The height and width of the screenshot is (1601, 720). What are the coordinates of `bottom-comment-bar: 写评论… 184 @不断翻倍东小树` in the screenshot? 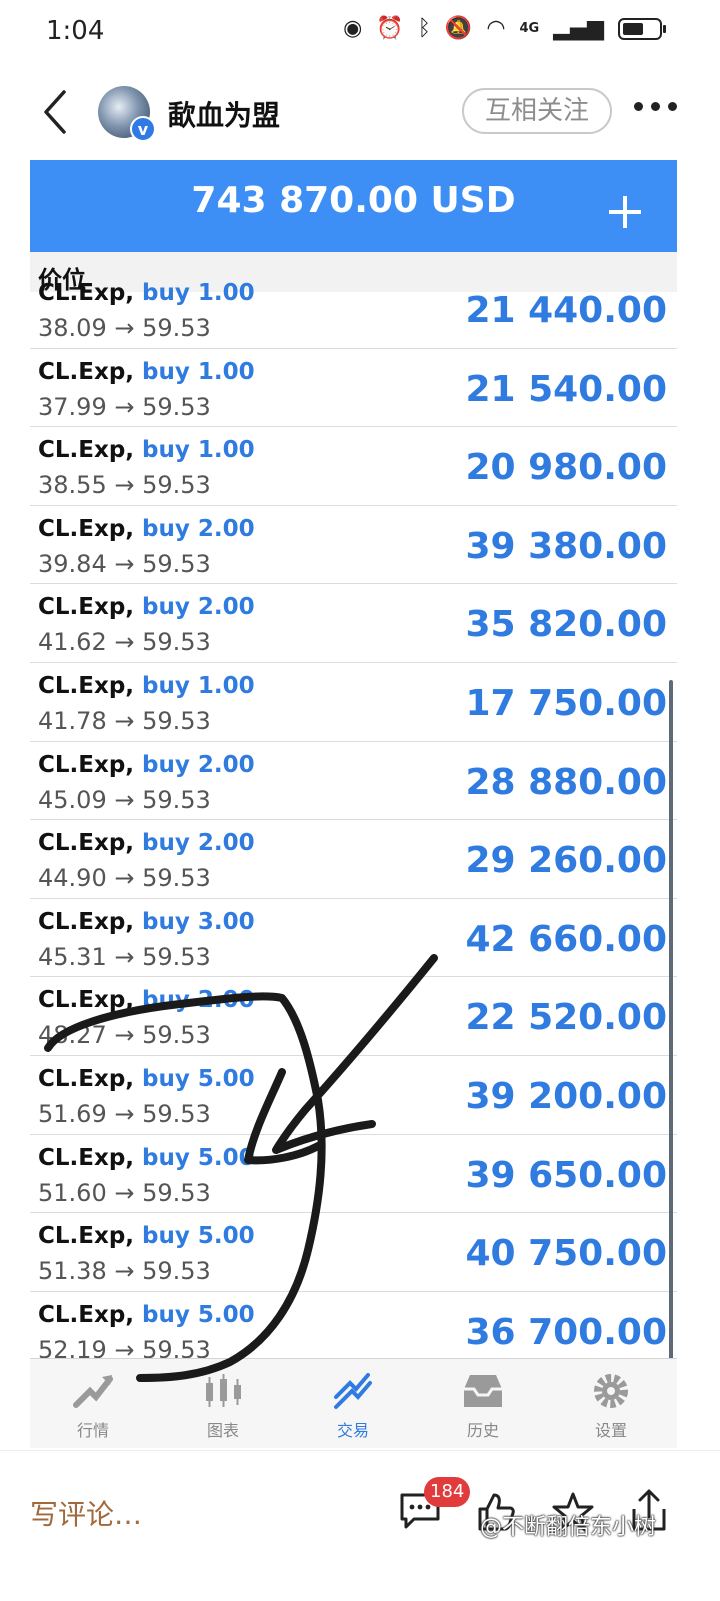 It's located at (360, 1525).